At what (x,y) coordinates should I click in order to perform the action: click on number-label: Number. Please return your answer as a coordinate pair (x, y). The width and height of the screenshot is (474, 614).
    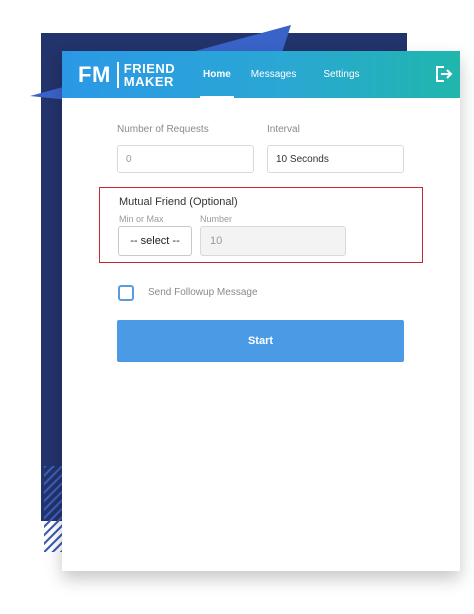
    Looking at the image, I should click on (216, 219).